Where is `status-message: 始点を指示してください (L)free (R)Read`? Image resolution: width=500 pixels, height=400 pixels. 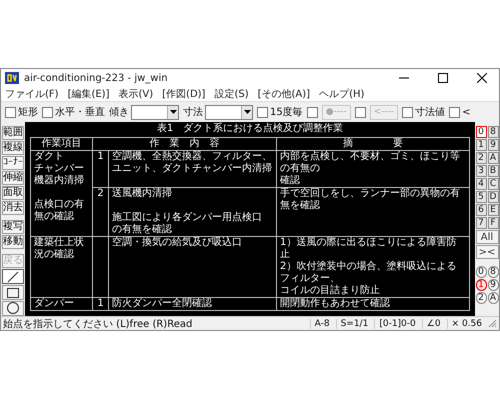 status-message: 始点を指示してください (L)free (R)Read is located at coordinates (98, 324).